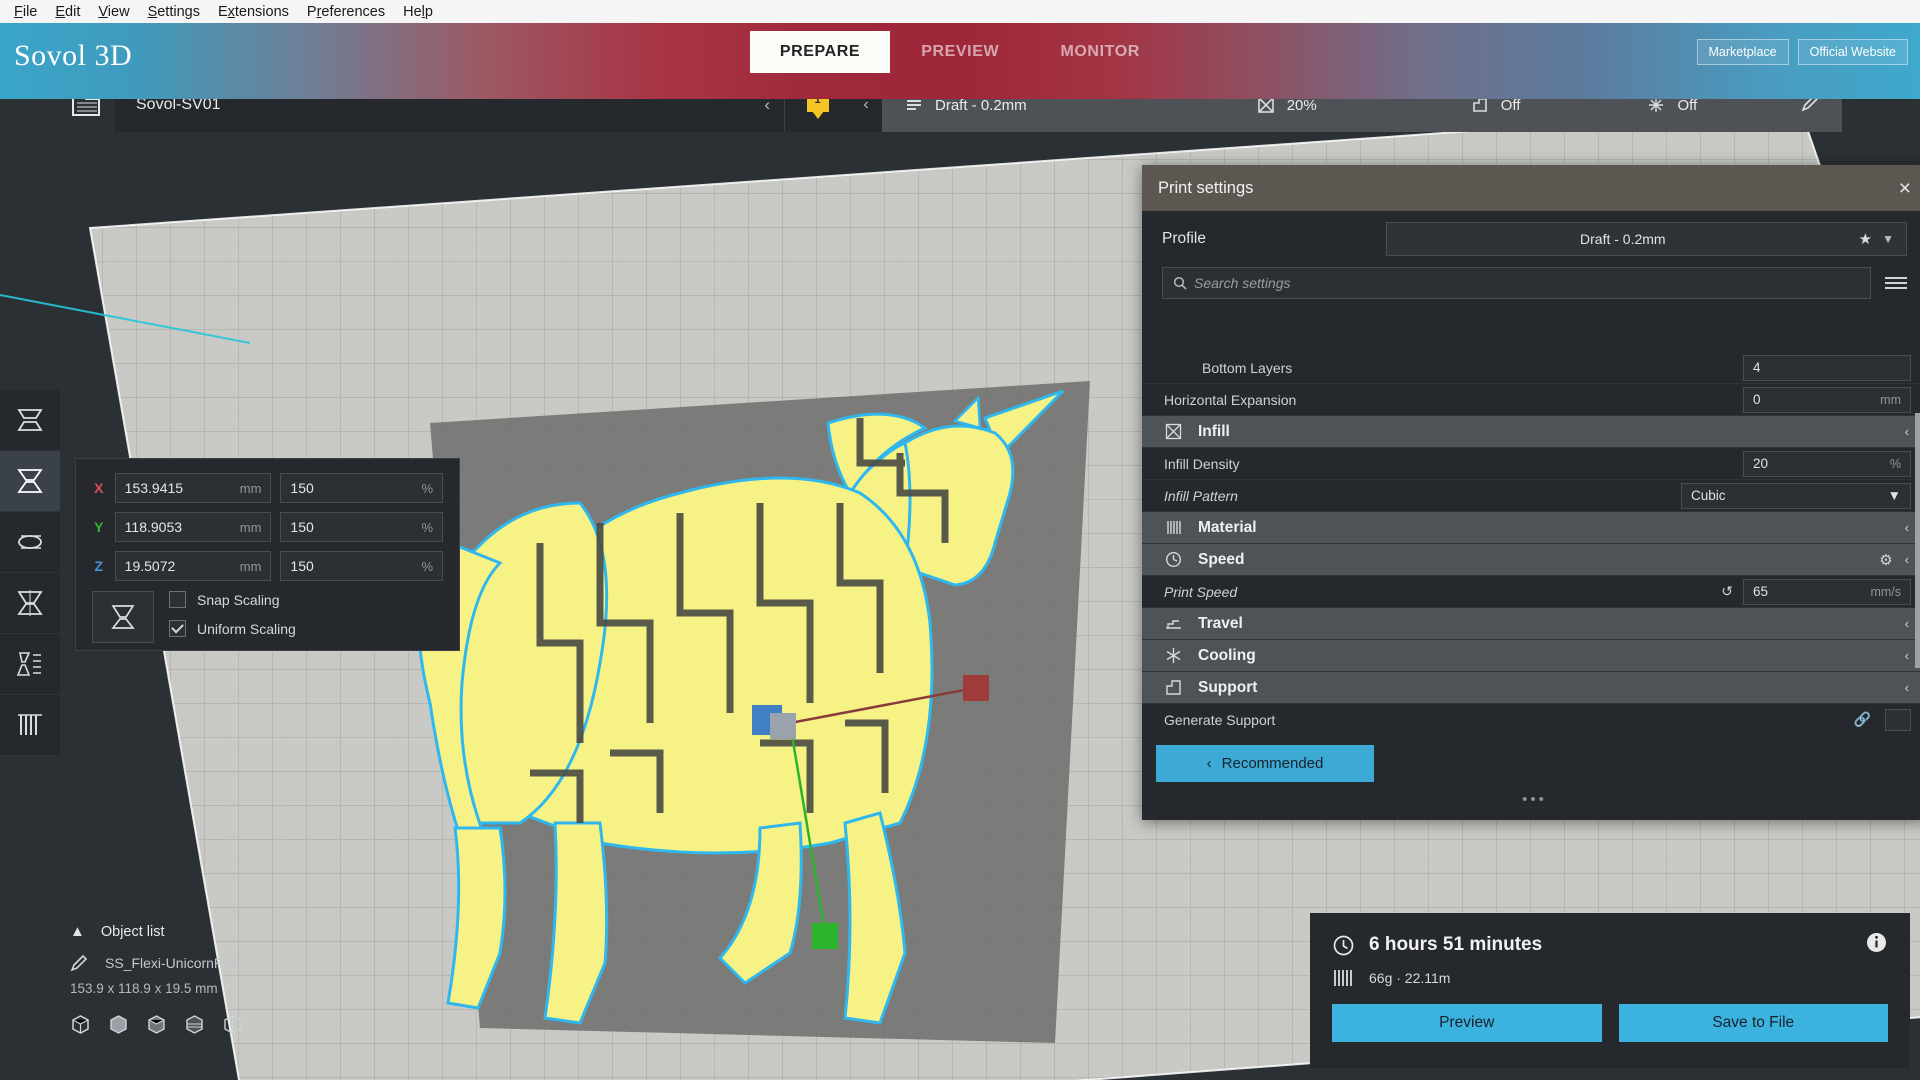  Describe the element at coordinates (1708, 495) in the screenshot. I see `setting-value: Cubic` at that location.